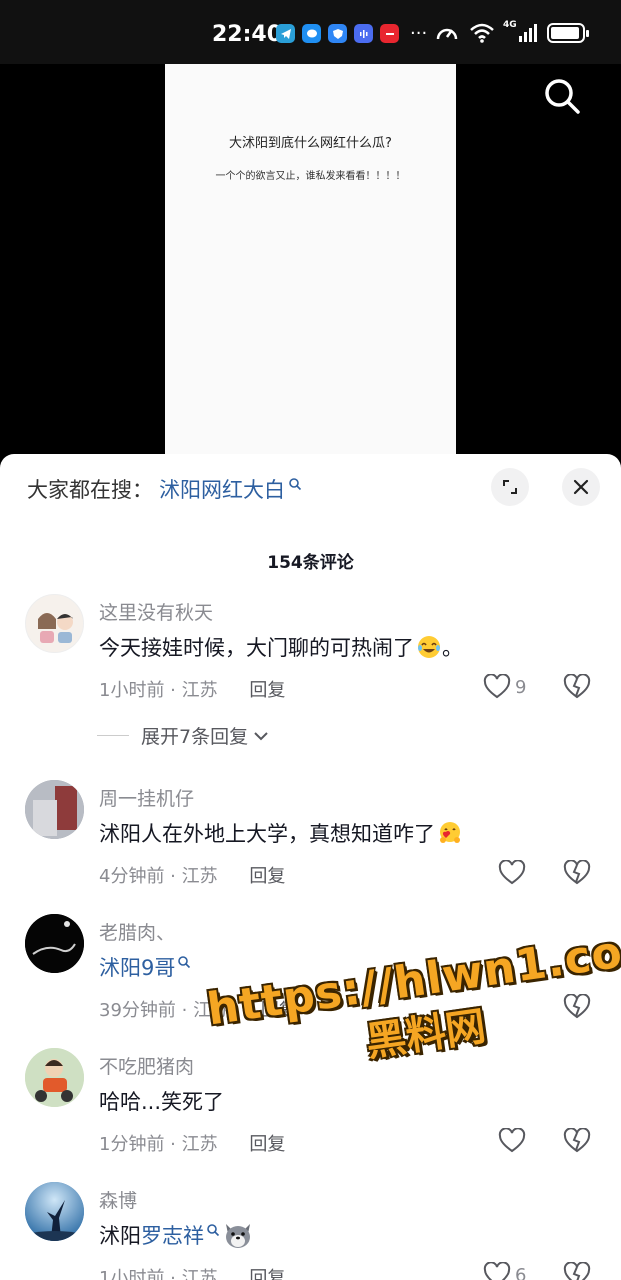  What do you see at coordinates (118, 1199) in the screenshot?
I see `comment-username: 森博` at bounding box center [118, 1199].